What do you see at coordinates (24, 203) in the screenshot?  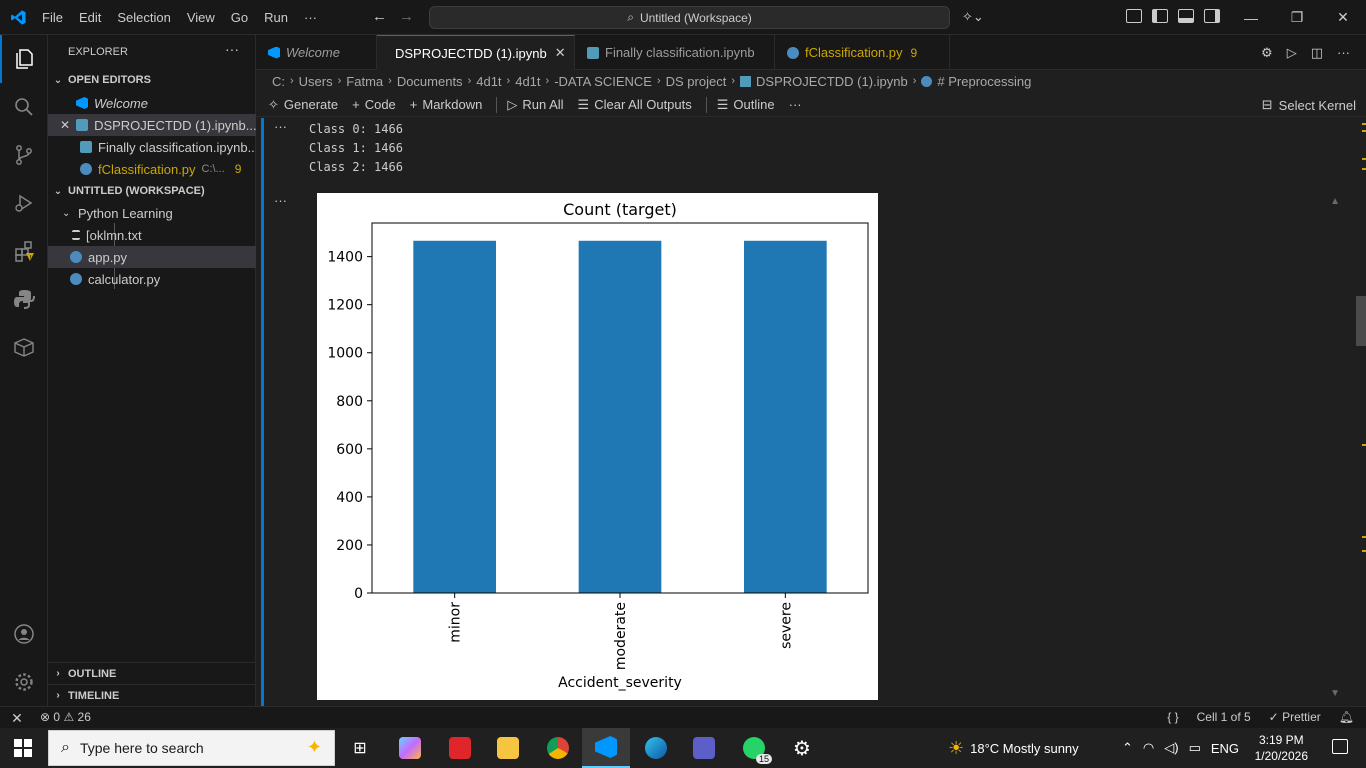 I see `run-debug-icon` at bounding box center [24, 203].